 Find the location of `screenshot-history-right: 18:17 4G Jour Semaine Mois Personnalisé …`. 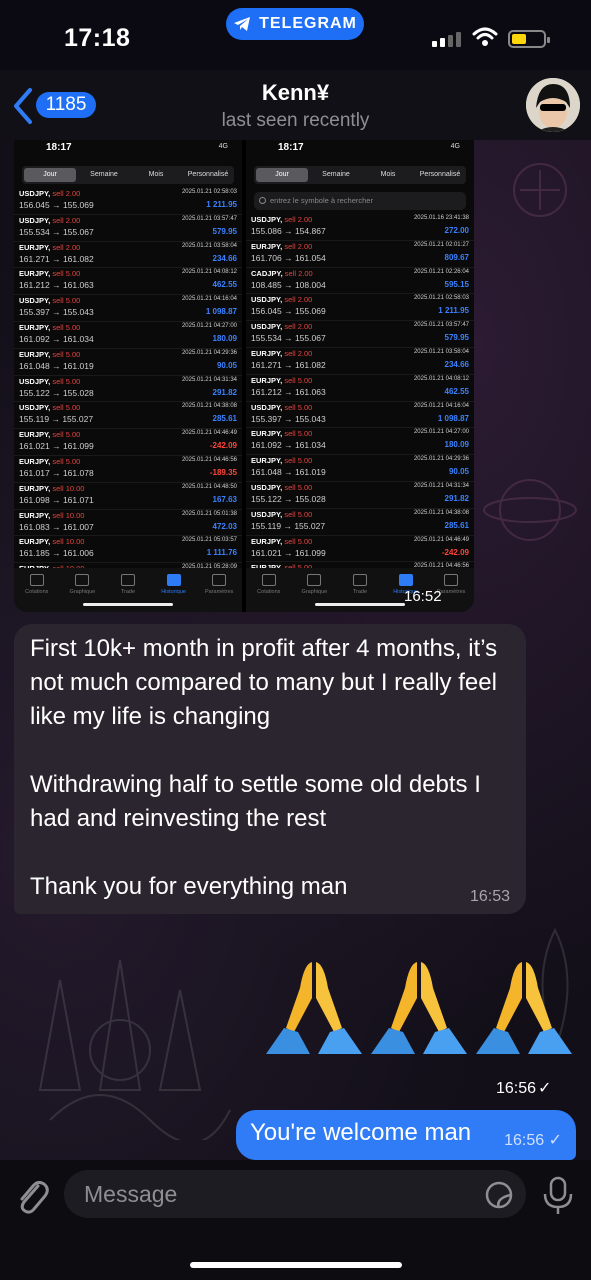

screenshot-history-right: 18:17 4G Jour Semaine Mois Personnalisé … is located at coordinates (360, 376).